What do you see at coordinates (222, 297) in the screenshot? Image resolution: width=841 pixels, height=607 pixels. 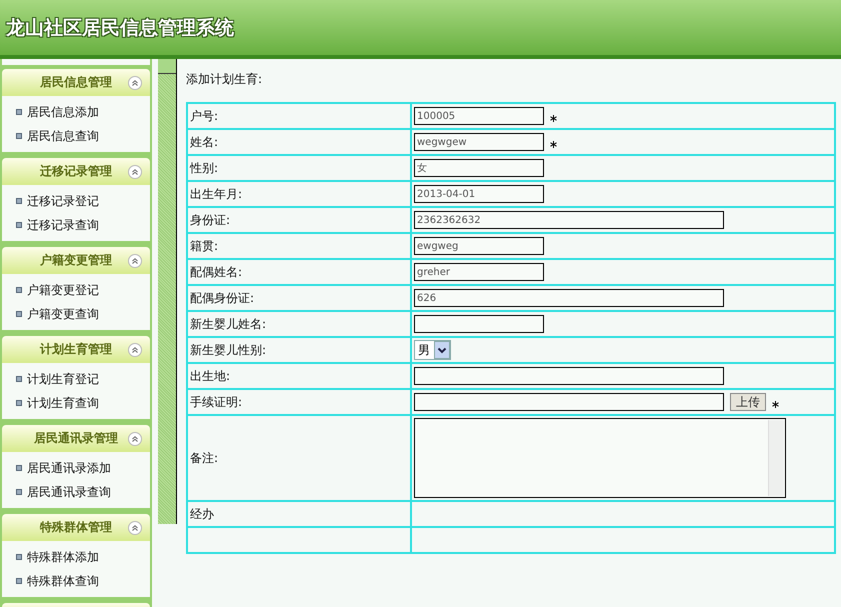 I see `field-label: 配偶身份证:` at bounding box center [222, 297].